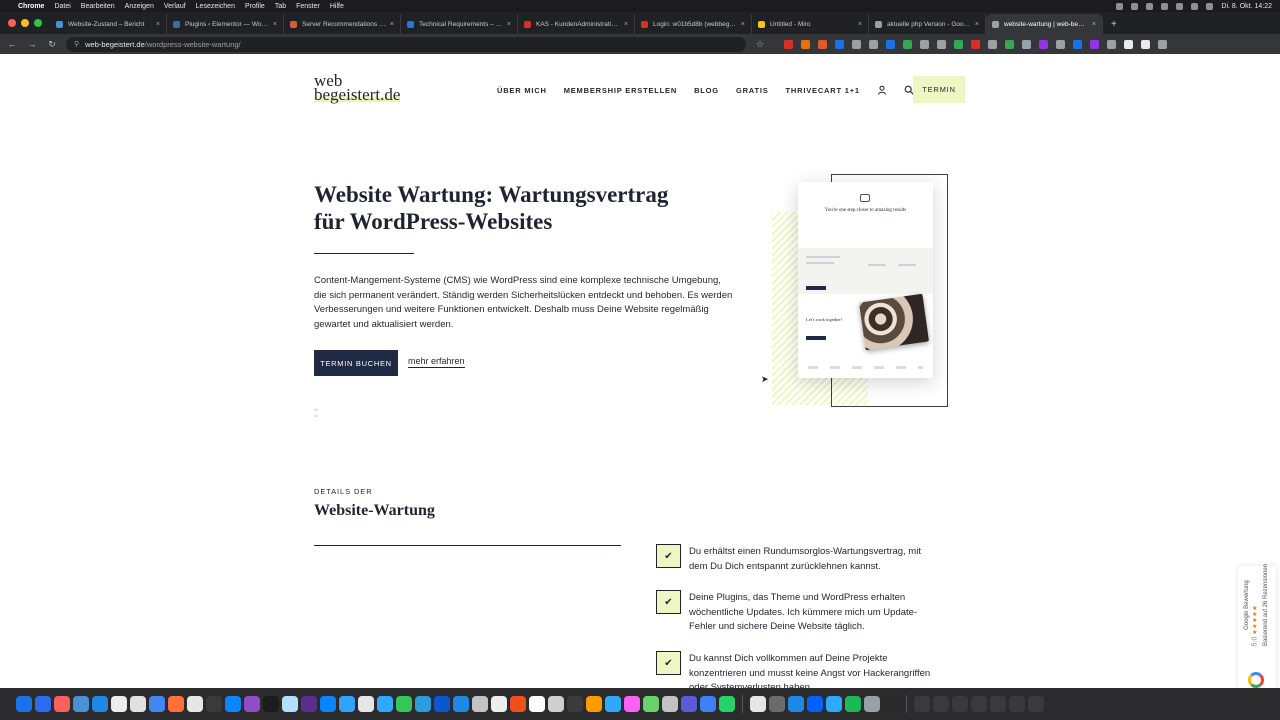 The height and width of the screenshot is (720, 1280). I want to click on nav-item-blog: BLOG, so click(706, 90).